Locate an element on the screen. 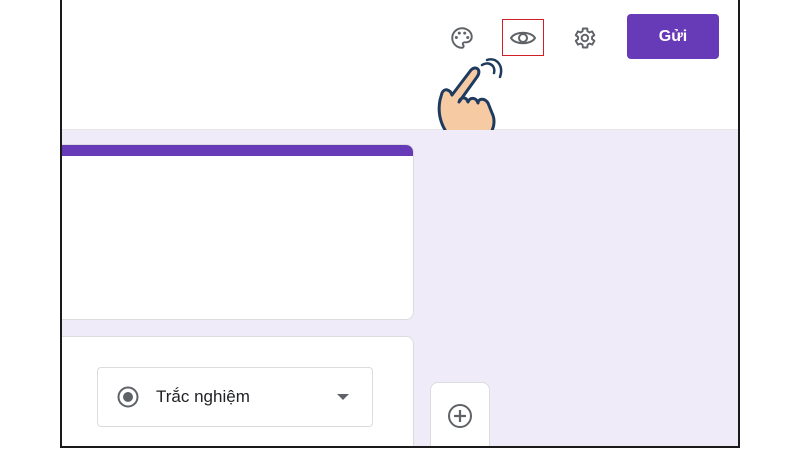 The width and height of the screenshot is (800, 450). preview-button is located at coordinates (523, 37).